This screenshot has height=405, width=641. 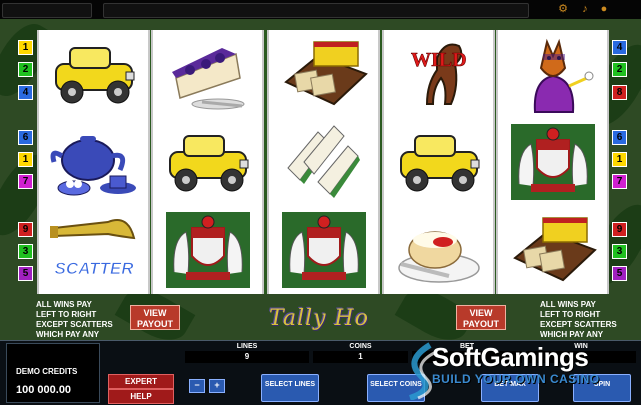 I want to click on watermark-title: SoftGamings, so click(x=510, y=357).